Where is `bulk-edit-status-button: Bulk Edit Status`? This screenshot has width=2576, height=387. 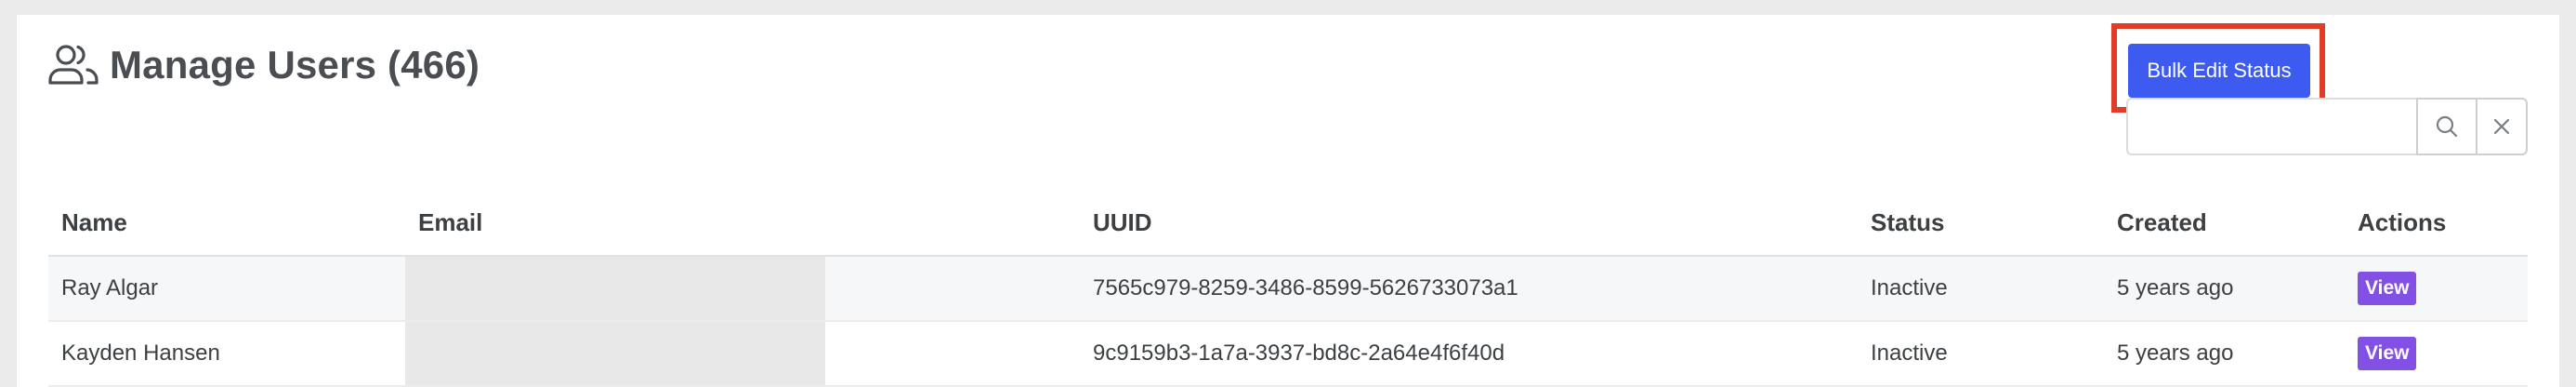
bulk-edit-status-button: Bulk Edit Status is located at coordinates (2219, 71).